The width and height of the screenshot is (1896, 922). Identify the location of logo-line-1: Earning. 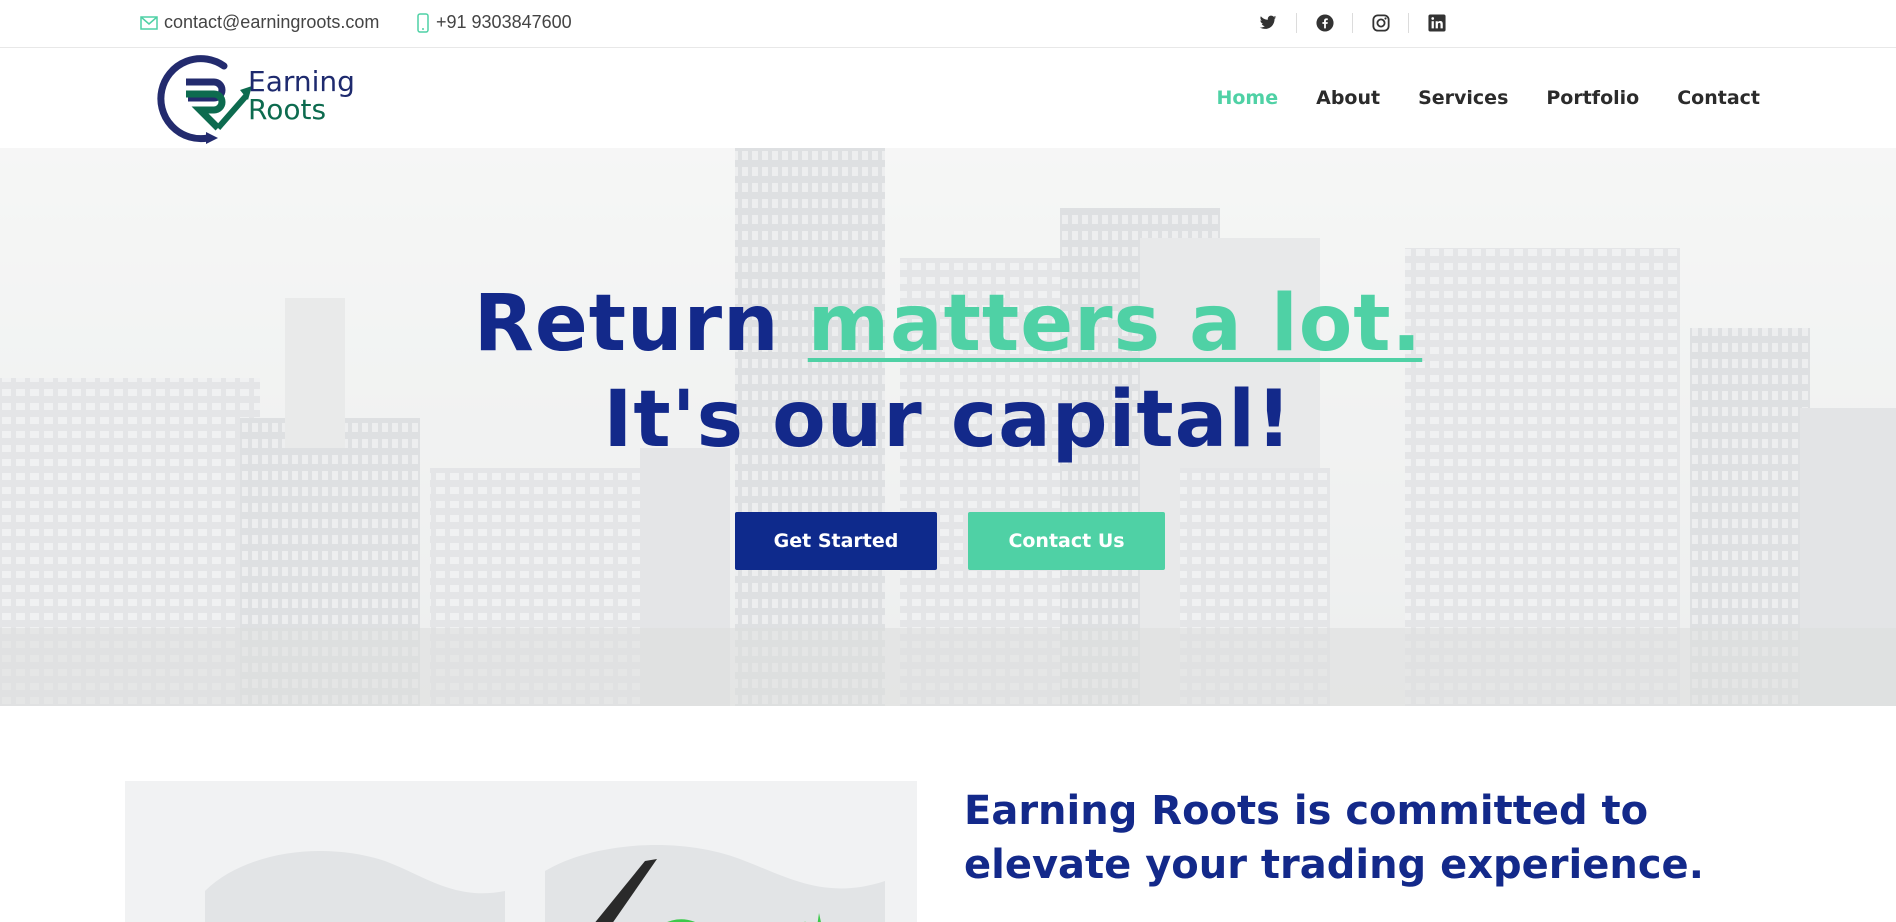
(301, 81).